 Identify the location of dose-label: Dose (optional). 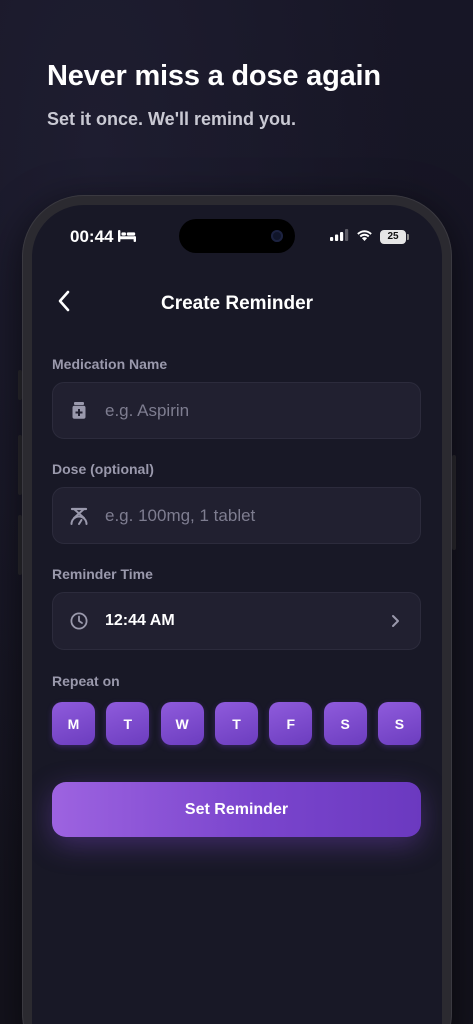
(103, 469).